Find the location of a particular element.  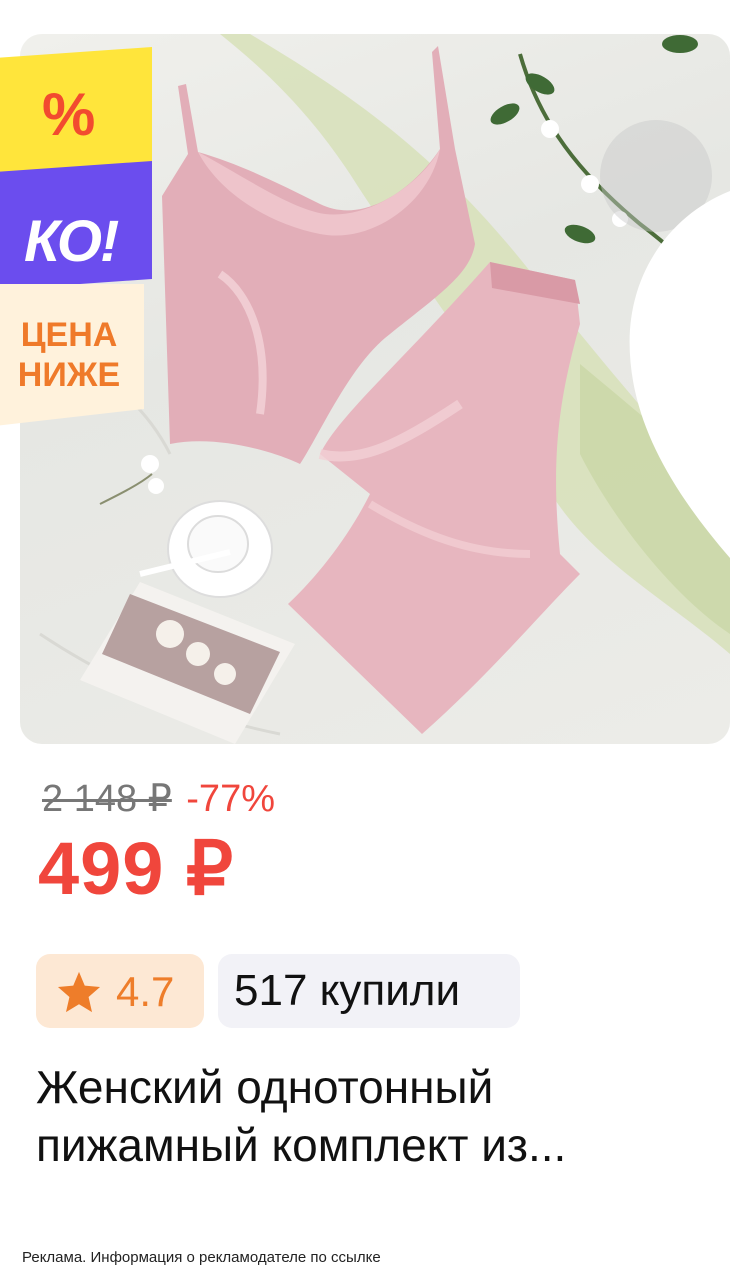

purchases-count: 517 купили is located at coordinates (347, 990).